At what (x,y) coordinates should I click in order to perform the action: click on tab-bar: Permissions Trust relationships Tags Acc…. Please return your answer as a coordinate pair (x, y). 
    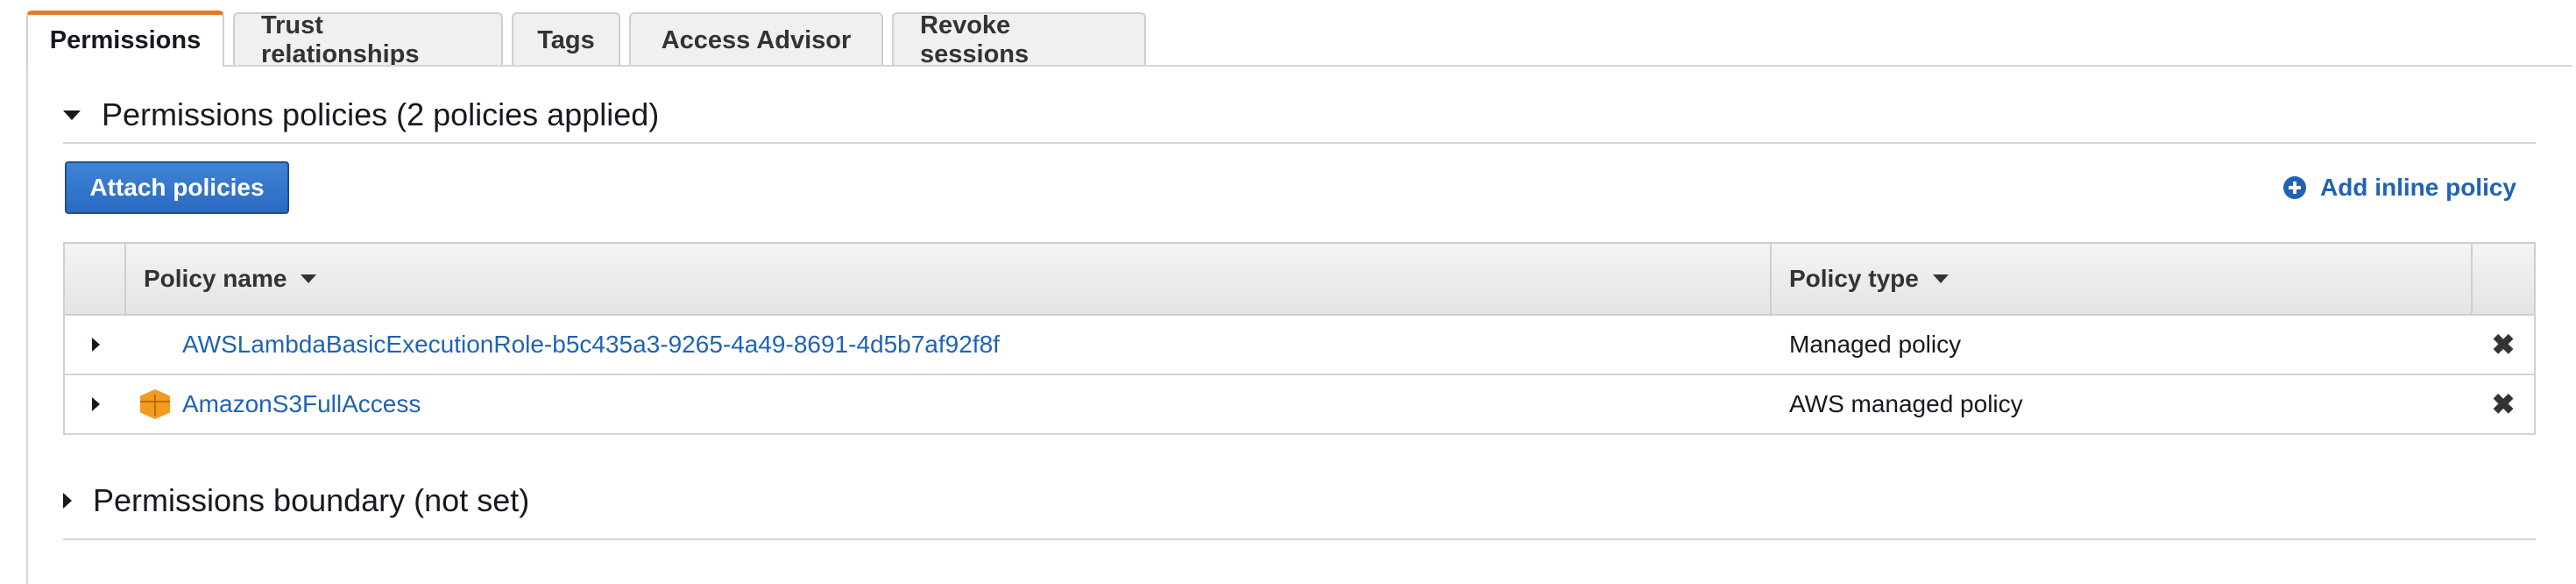
    Looking at the image, I should click on (590, 39).